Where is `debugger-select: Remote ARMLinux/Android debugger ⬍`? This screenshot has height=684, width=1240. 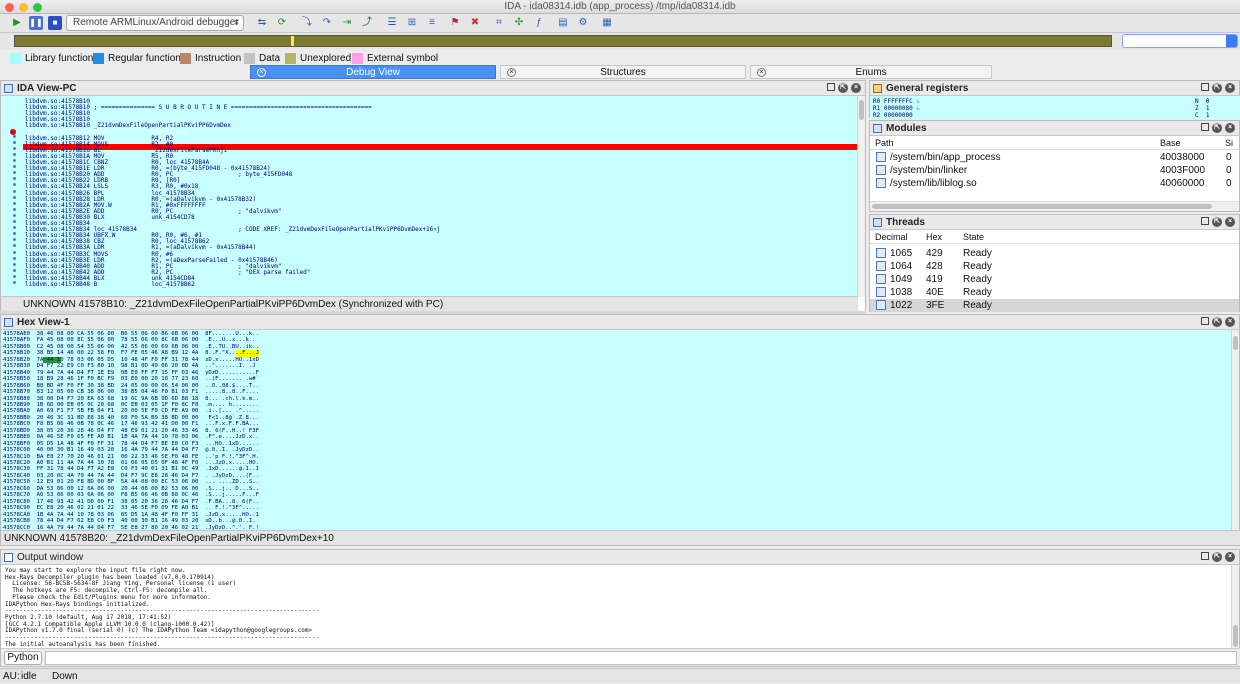
debugger-select: Remote ARMLinux/Android debugger ⬍ is located at coordinates (155, 23).